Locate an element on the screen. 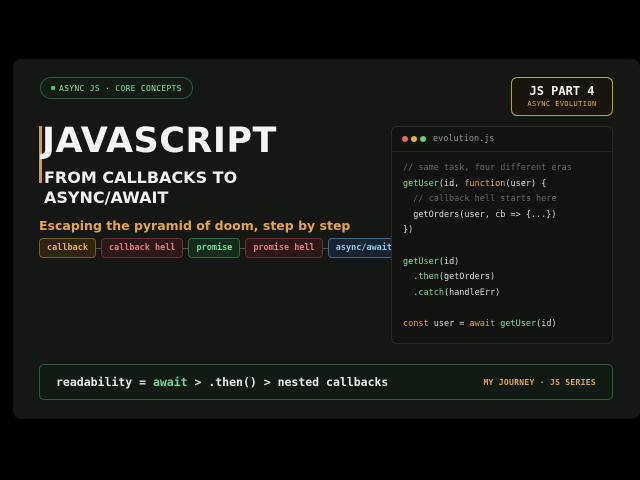 This screenshot has width=640, height=480. page-title: JAVASCRIPT is located at coordinates (159, 141).